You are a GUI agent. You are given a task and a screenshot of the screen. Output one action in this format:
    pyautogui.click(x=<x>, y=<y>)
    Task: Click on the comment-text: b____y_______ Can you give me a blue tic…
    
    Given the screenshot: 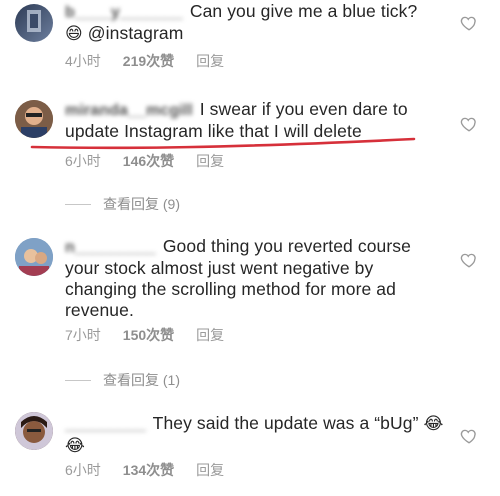 What is the action you would take?
    pyautogui.click(x=255, y=22)
    